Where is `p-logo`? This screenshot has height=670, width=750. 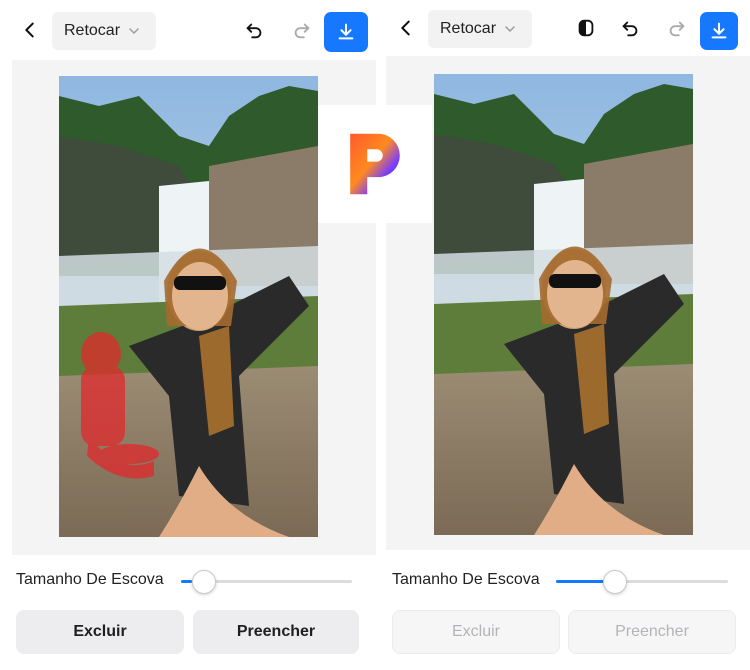
p-logo is located at coordinates (375, 164).